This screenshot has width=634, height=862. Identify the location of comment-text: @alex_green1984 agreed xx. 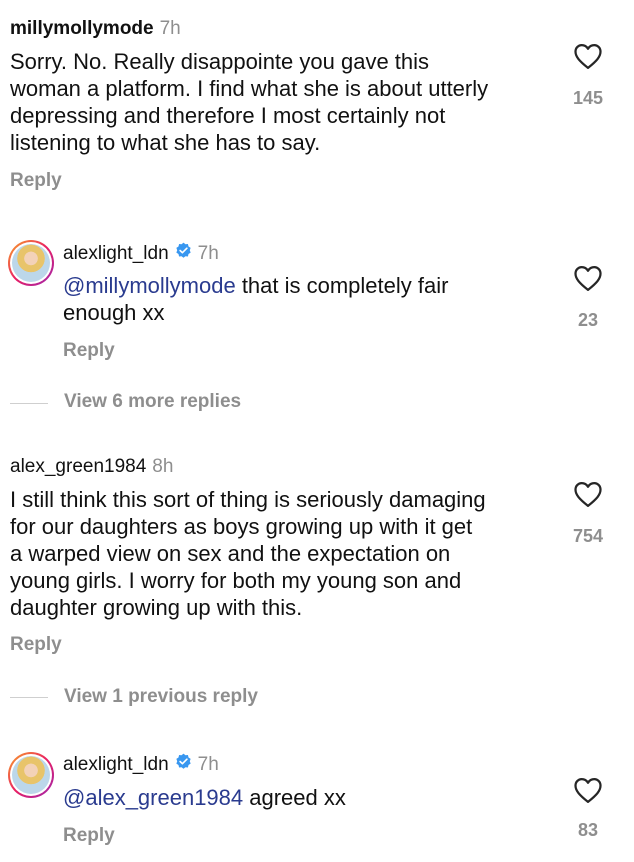
(303, 797).